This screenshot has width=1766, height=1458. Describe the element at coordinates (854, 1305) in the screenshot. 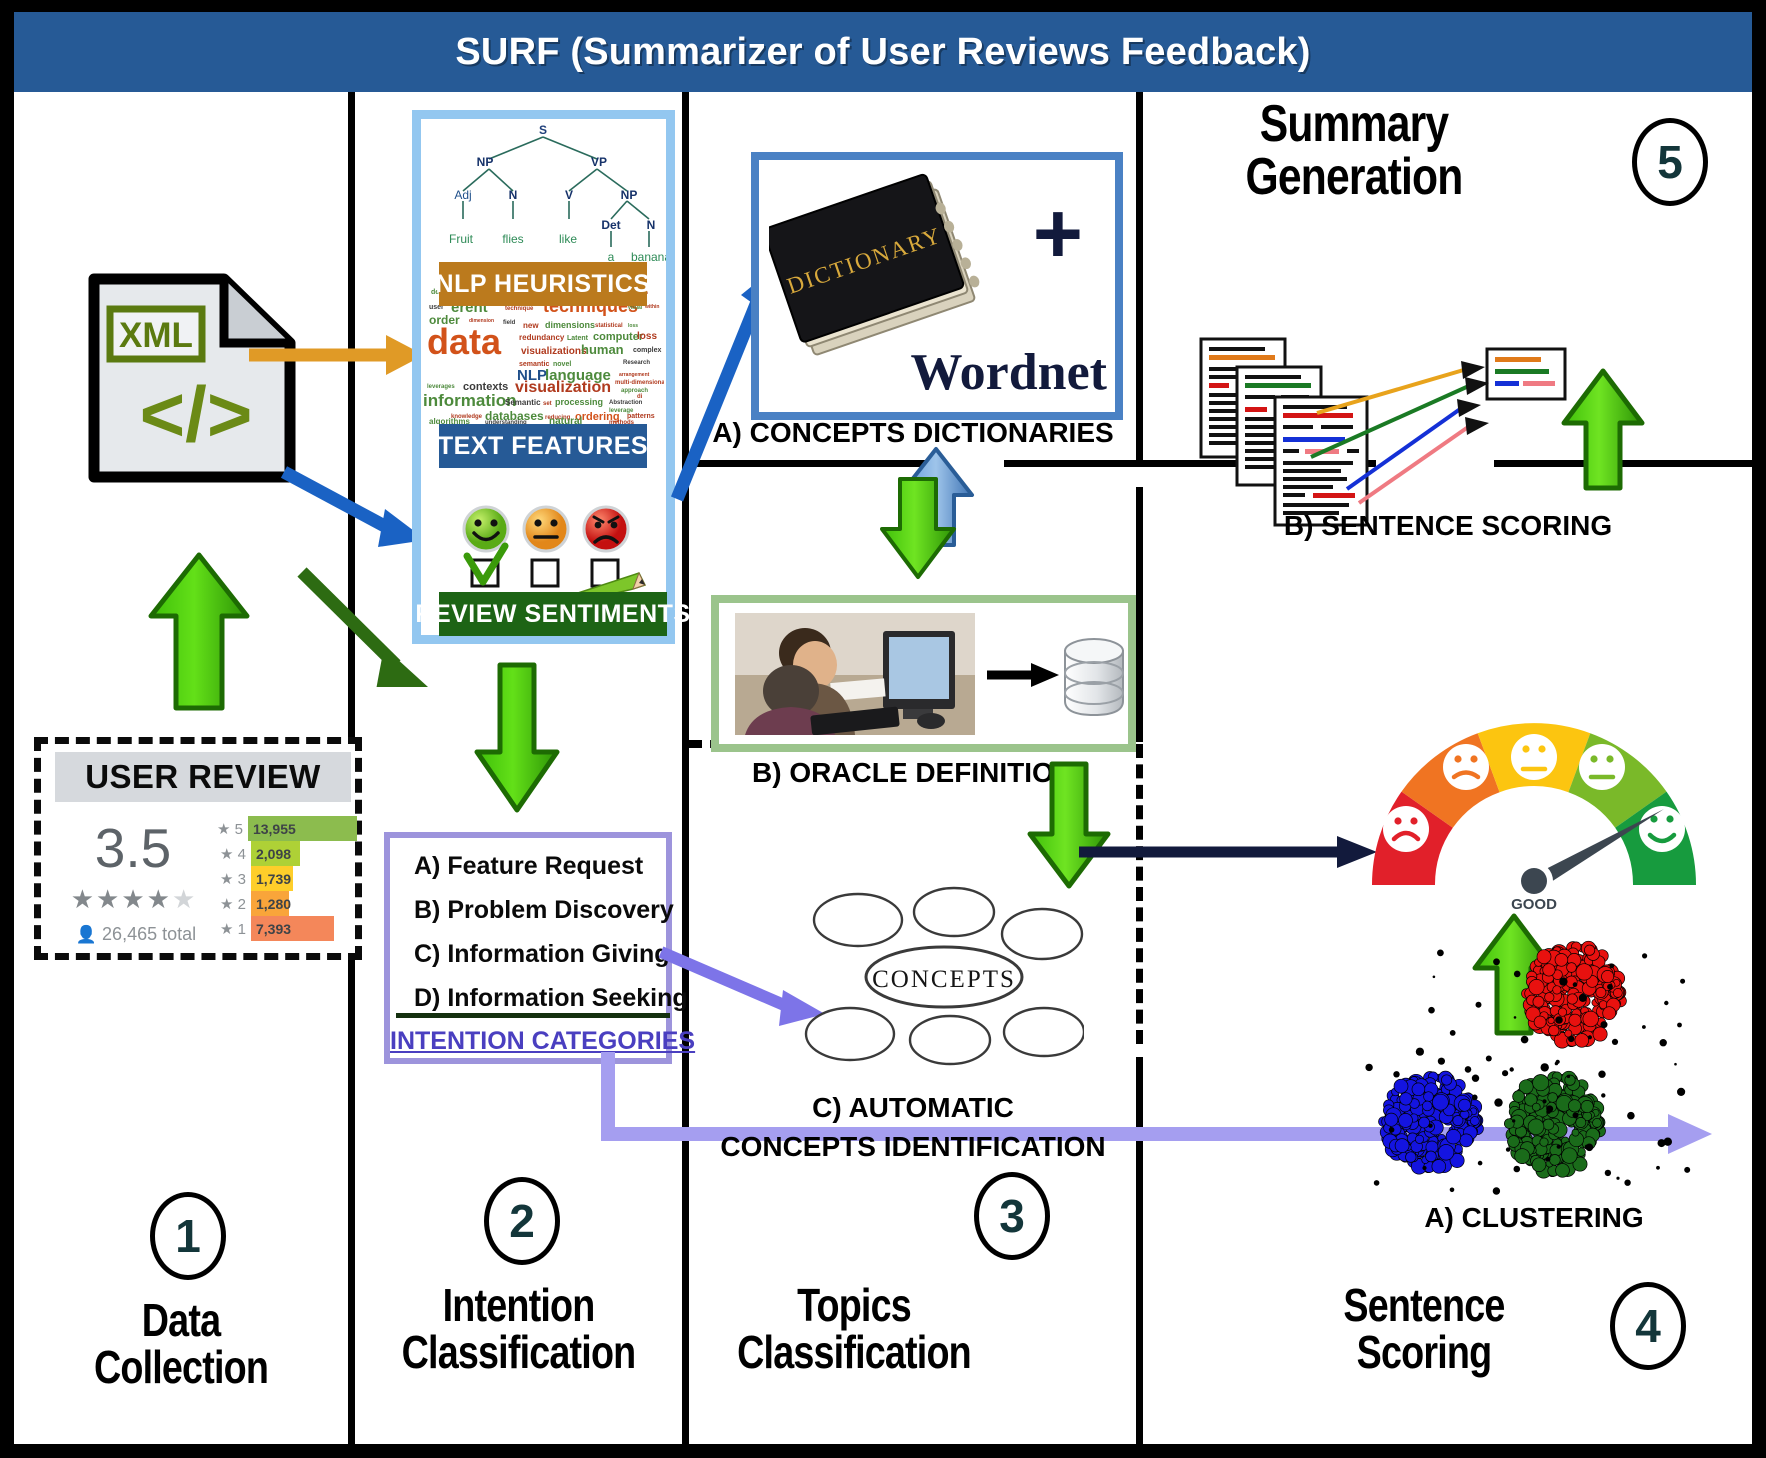

I see `step-3-line1: Topics` at that location.